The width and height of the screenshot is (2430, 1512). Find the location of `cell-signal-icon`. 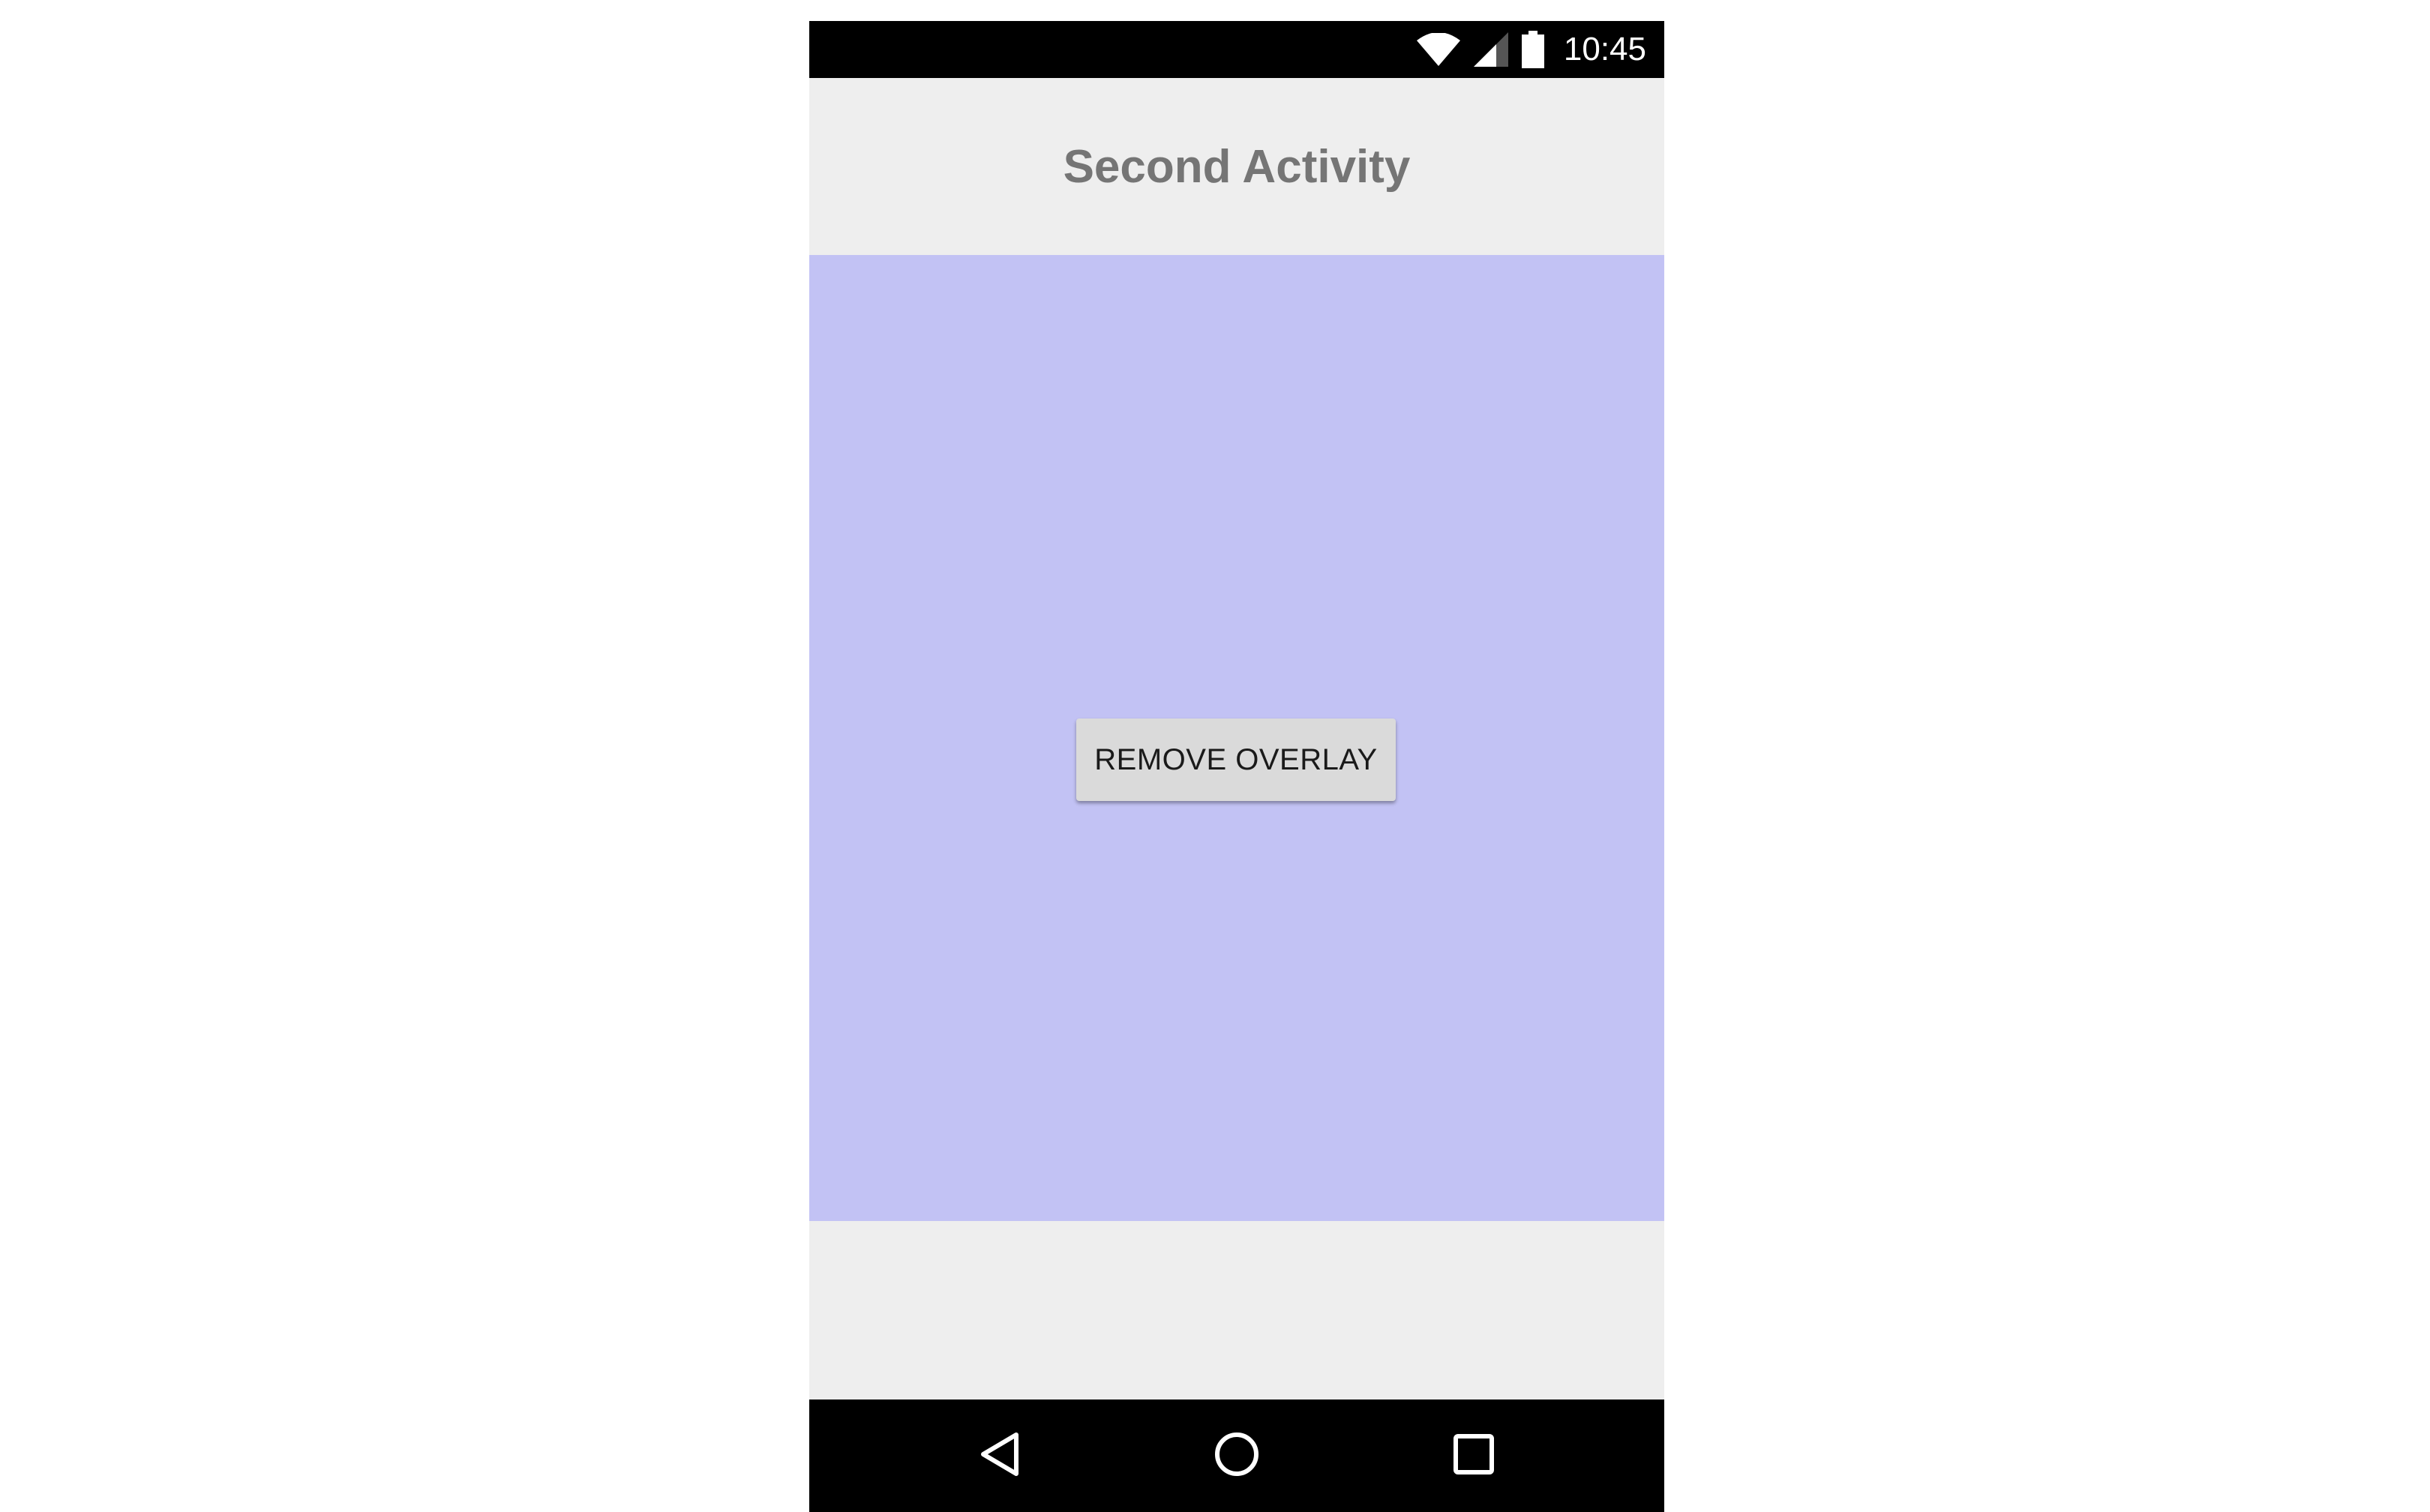

cell-signal-icon is located at coordinates (1490, 49).